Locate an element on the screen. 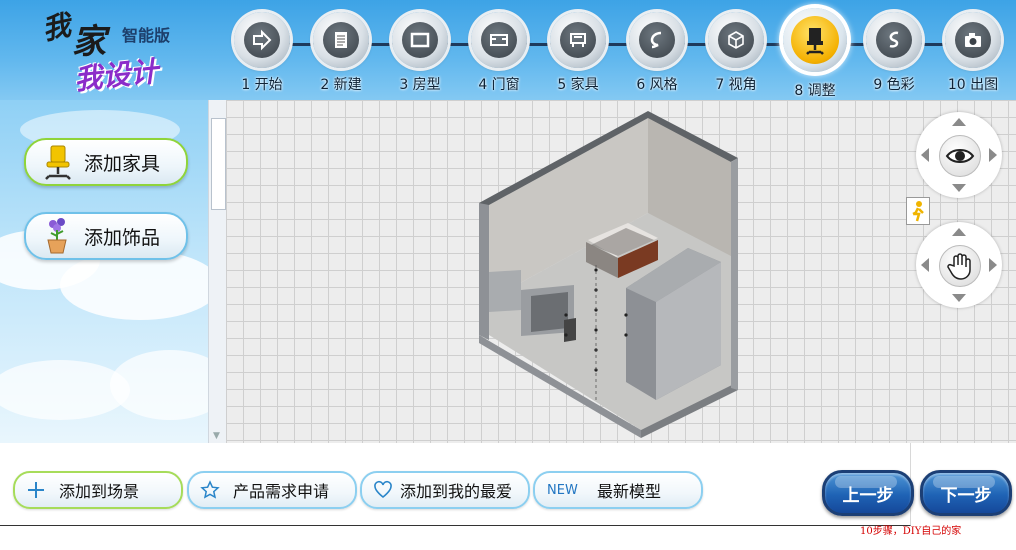 Image resolution: width=1016 pixels, height=550 pixels. chair-icon is located at coordinates (815, 41).